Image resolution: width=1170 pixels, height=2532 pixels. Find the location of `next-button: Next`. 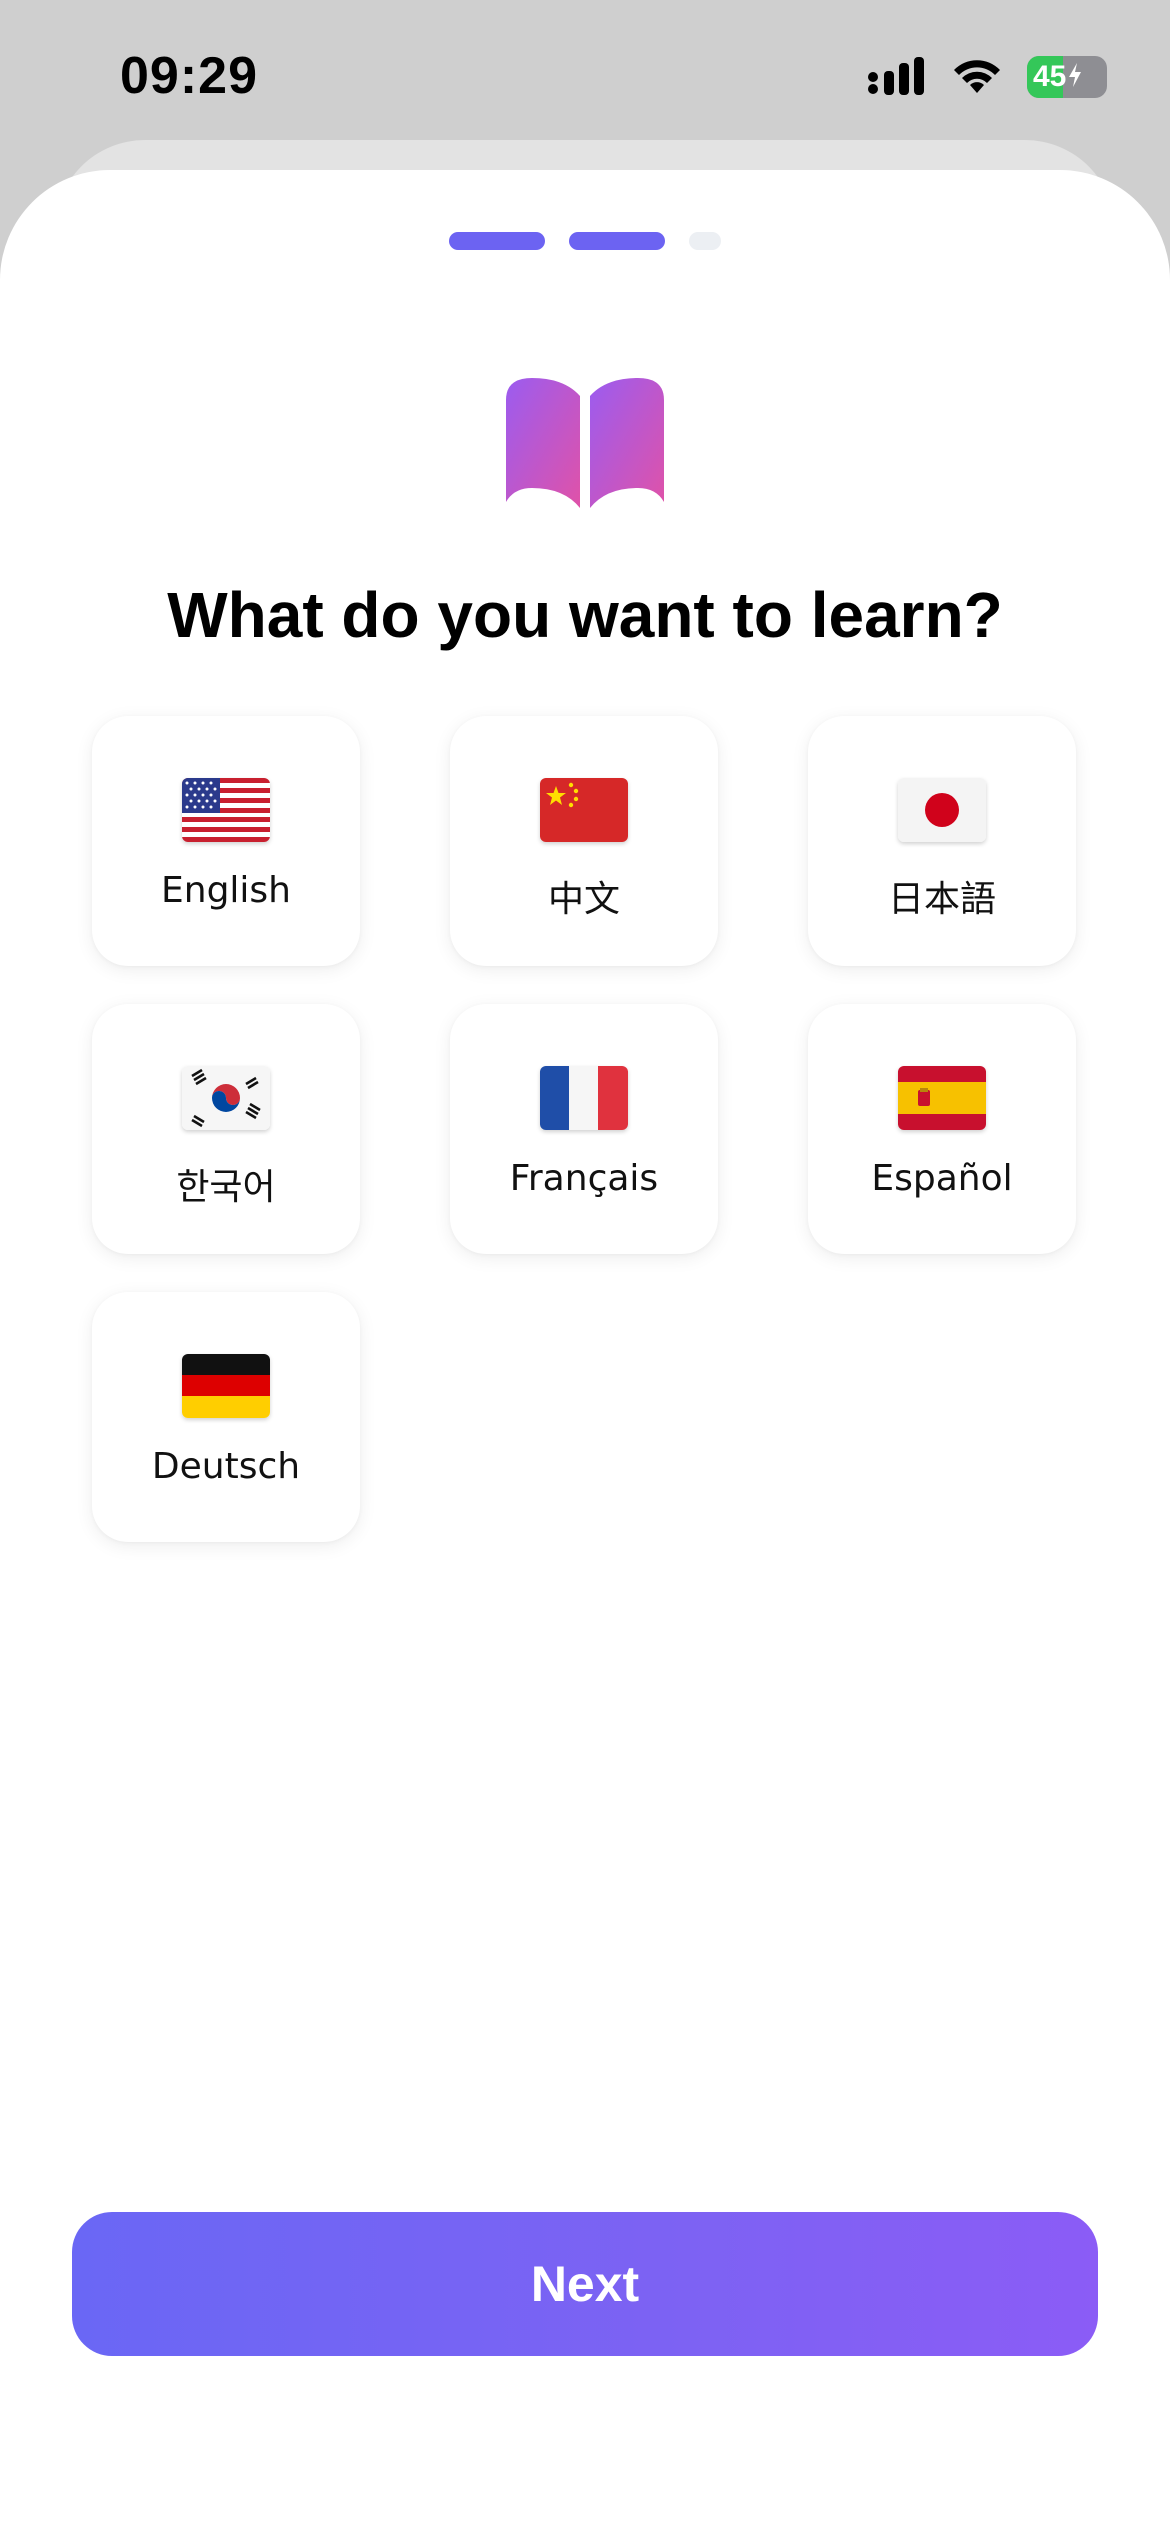

next-button: Next is located at coordinates (585, 2284).